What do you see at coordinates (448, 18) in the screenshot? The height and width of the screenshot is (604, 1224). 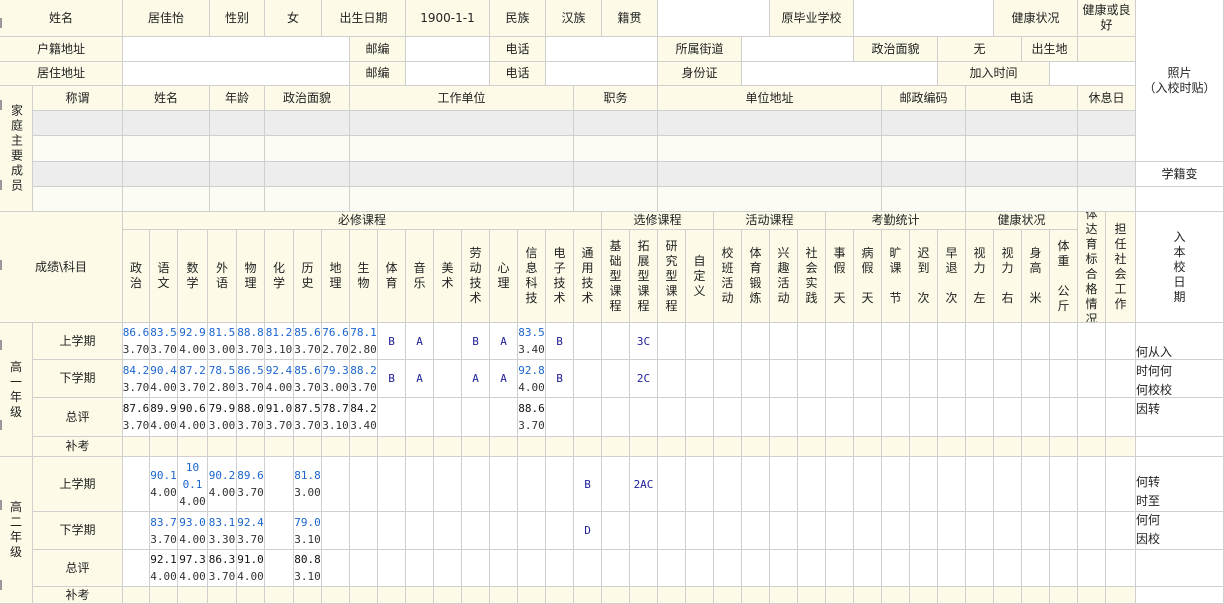 I see `birth-value: 1900-1-1` at bounding box center [448, 18].